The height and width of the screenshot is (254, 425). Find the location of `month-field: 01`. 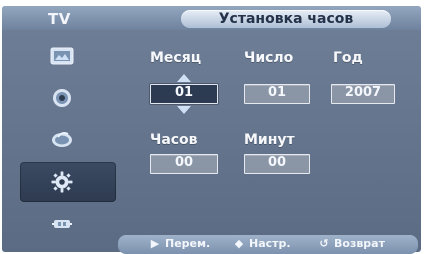

month-field: 01 is located at coordinates (184, 94).